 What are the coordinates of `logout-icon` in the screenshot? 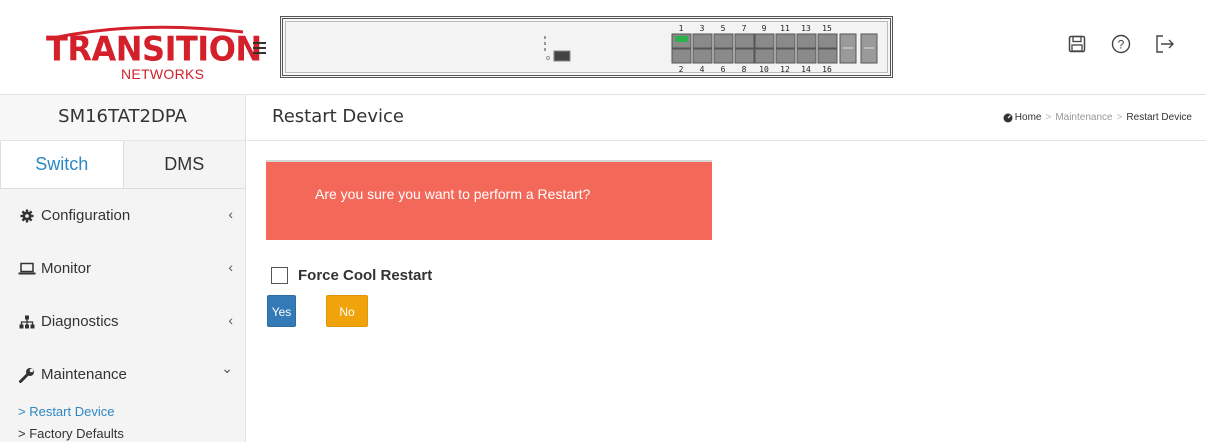 It's located at (1165, 44).